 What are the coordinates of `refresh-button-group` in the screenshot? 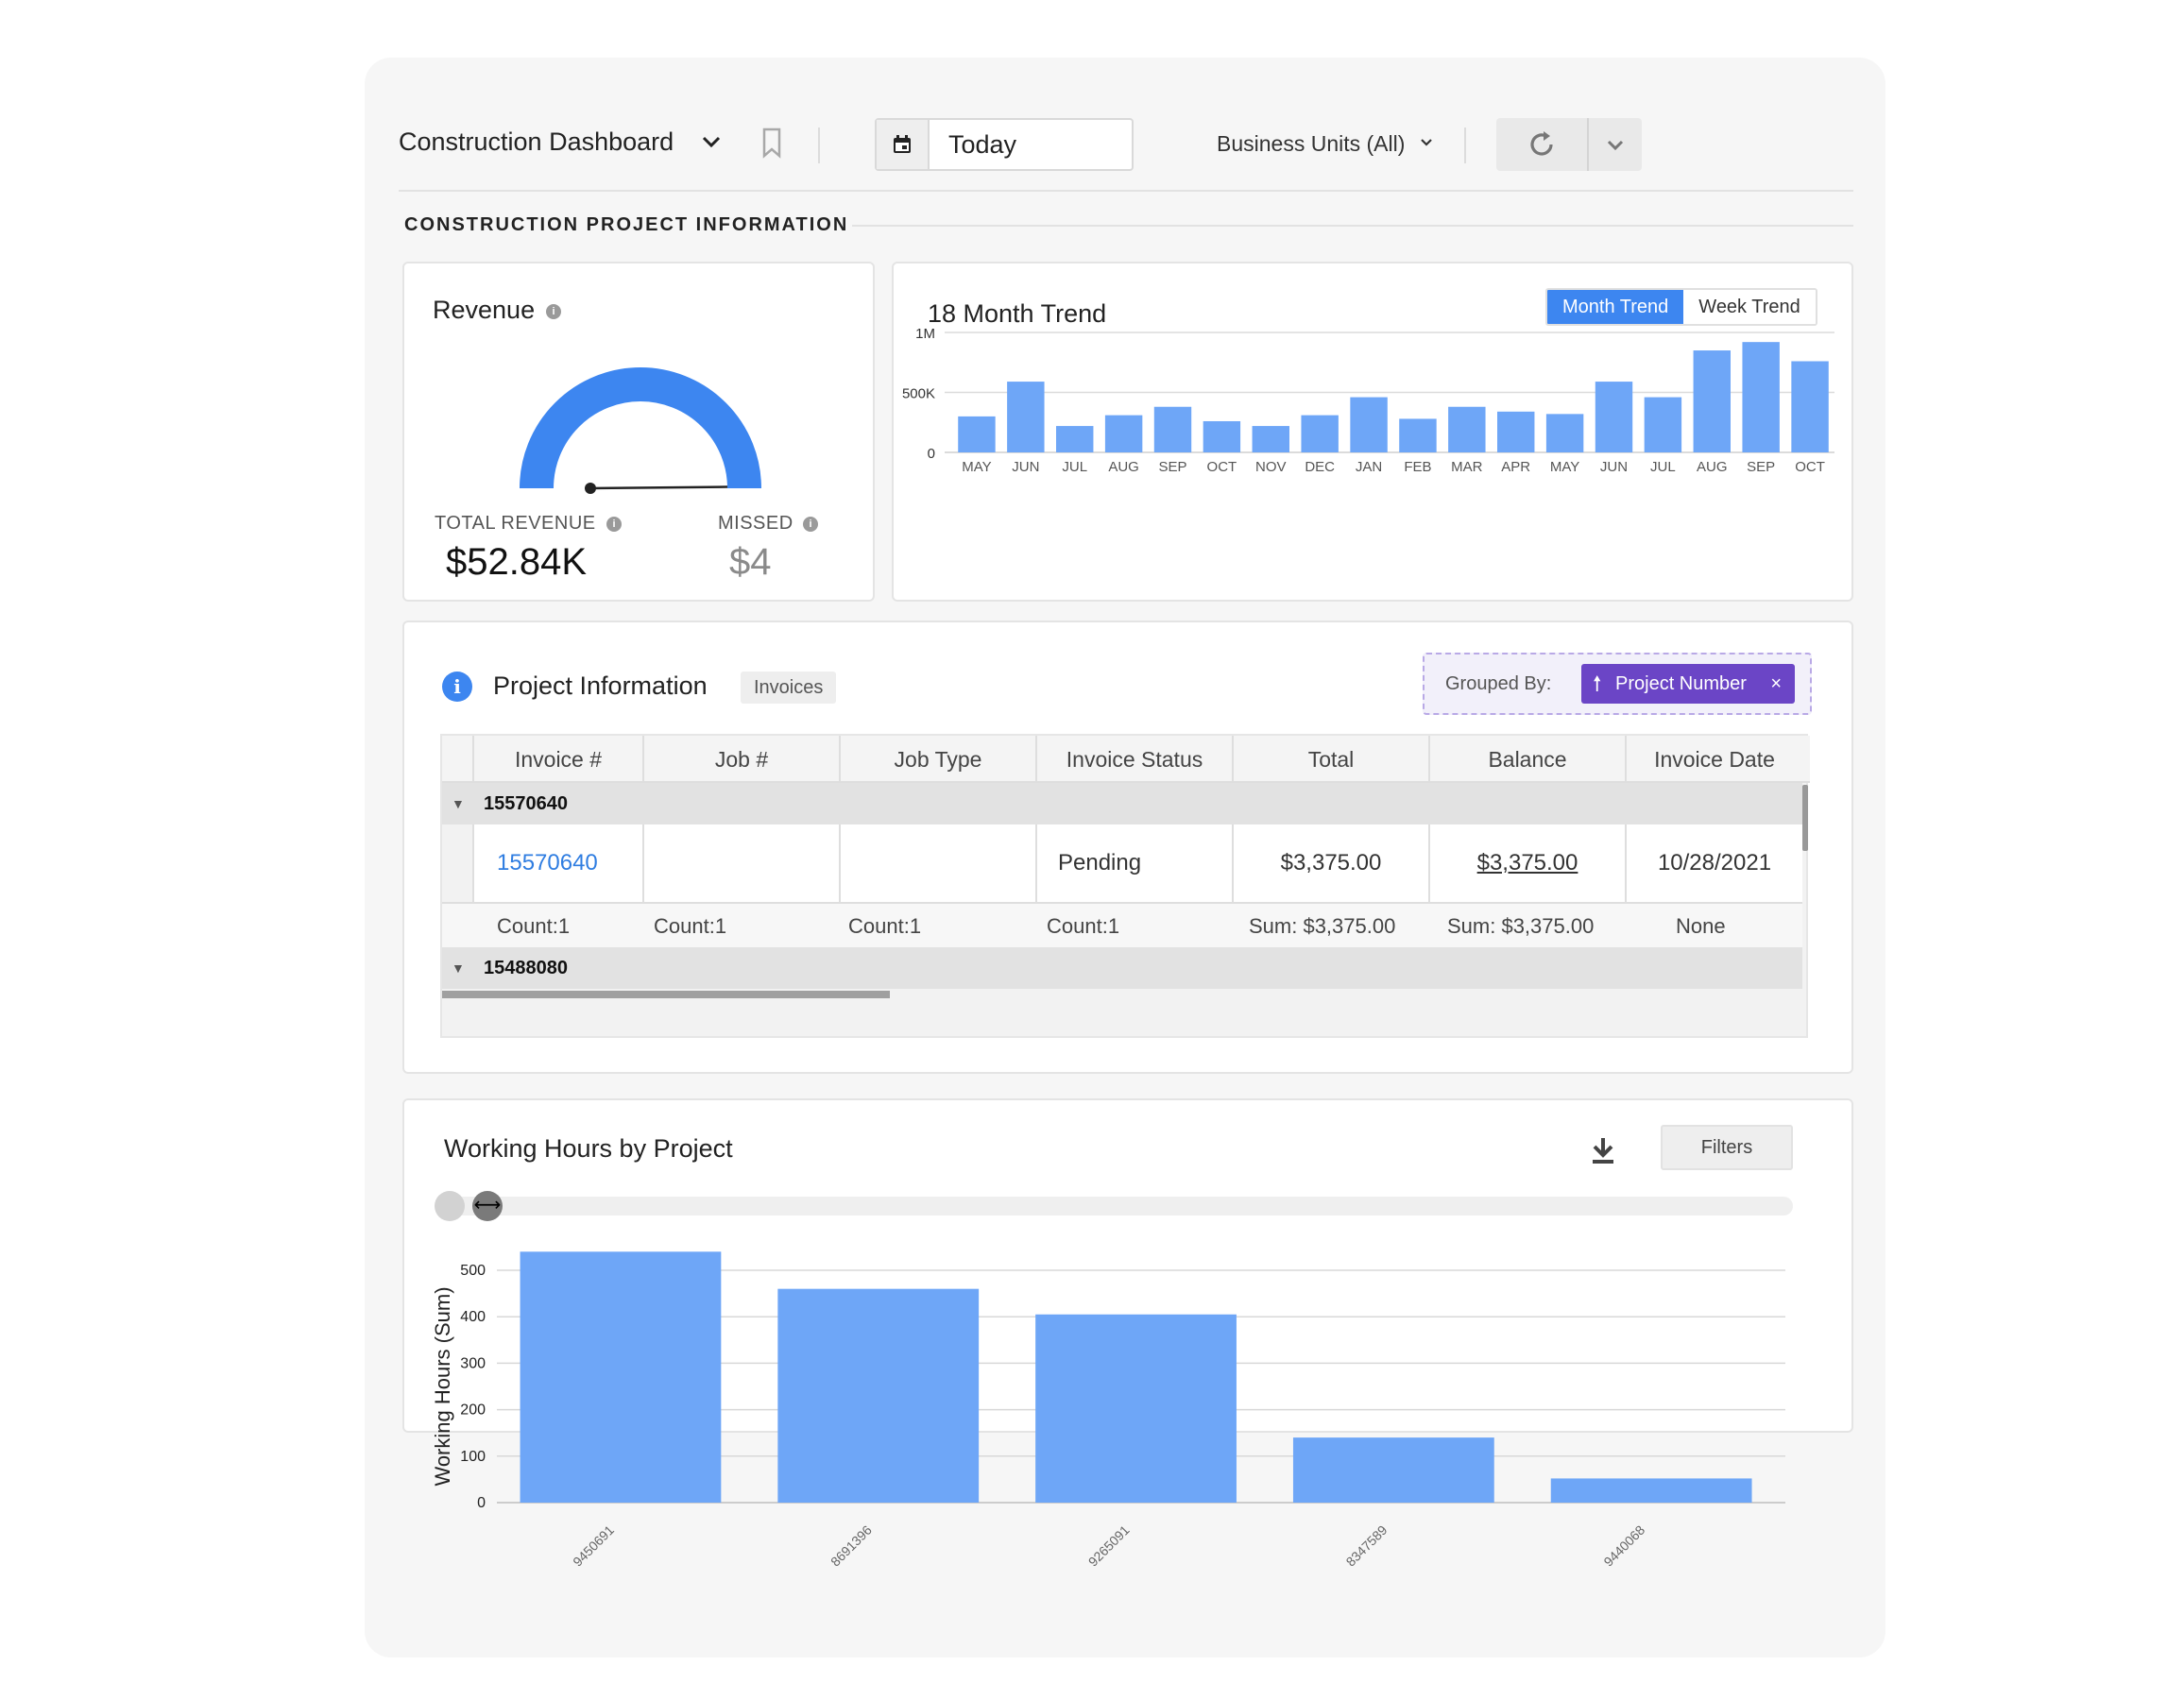 It's located at (1569, 144).